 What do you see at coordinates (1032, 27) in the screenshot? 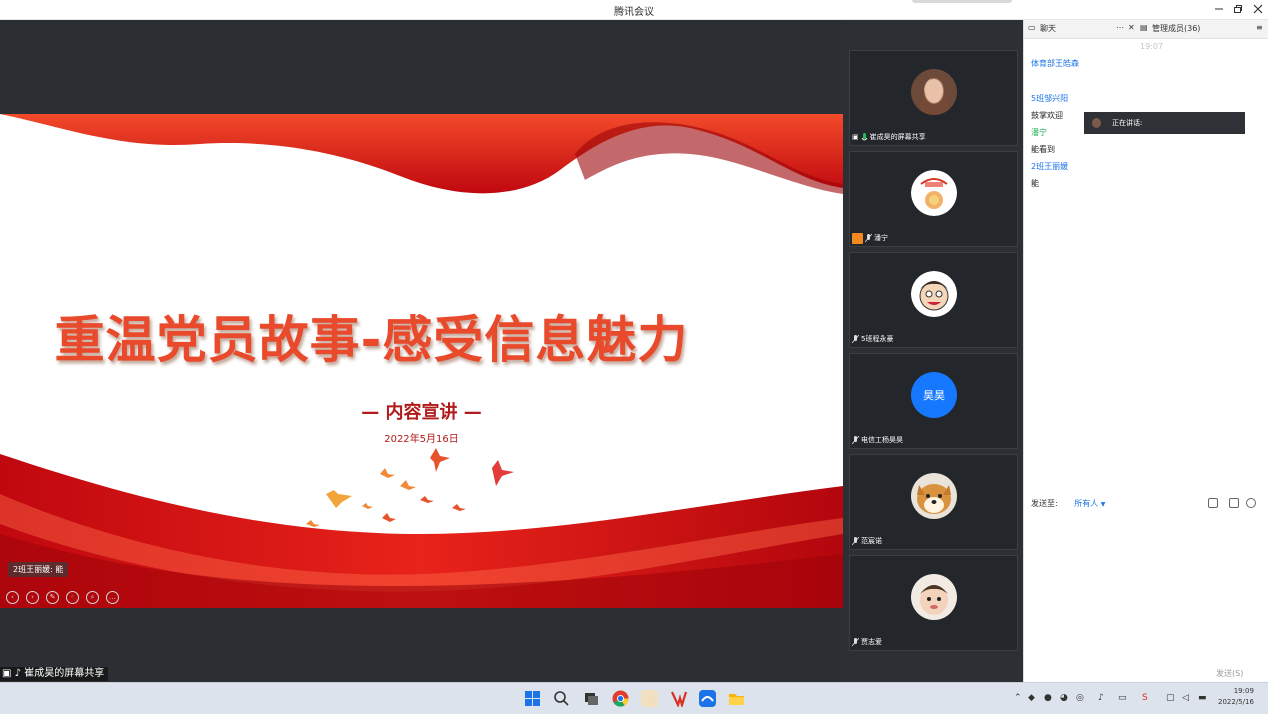
I see `chat-icon: ▭` at bounding box center [1032, 27].